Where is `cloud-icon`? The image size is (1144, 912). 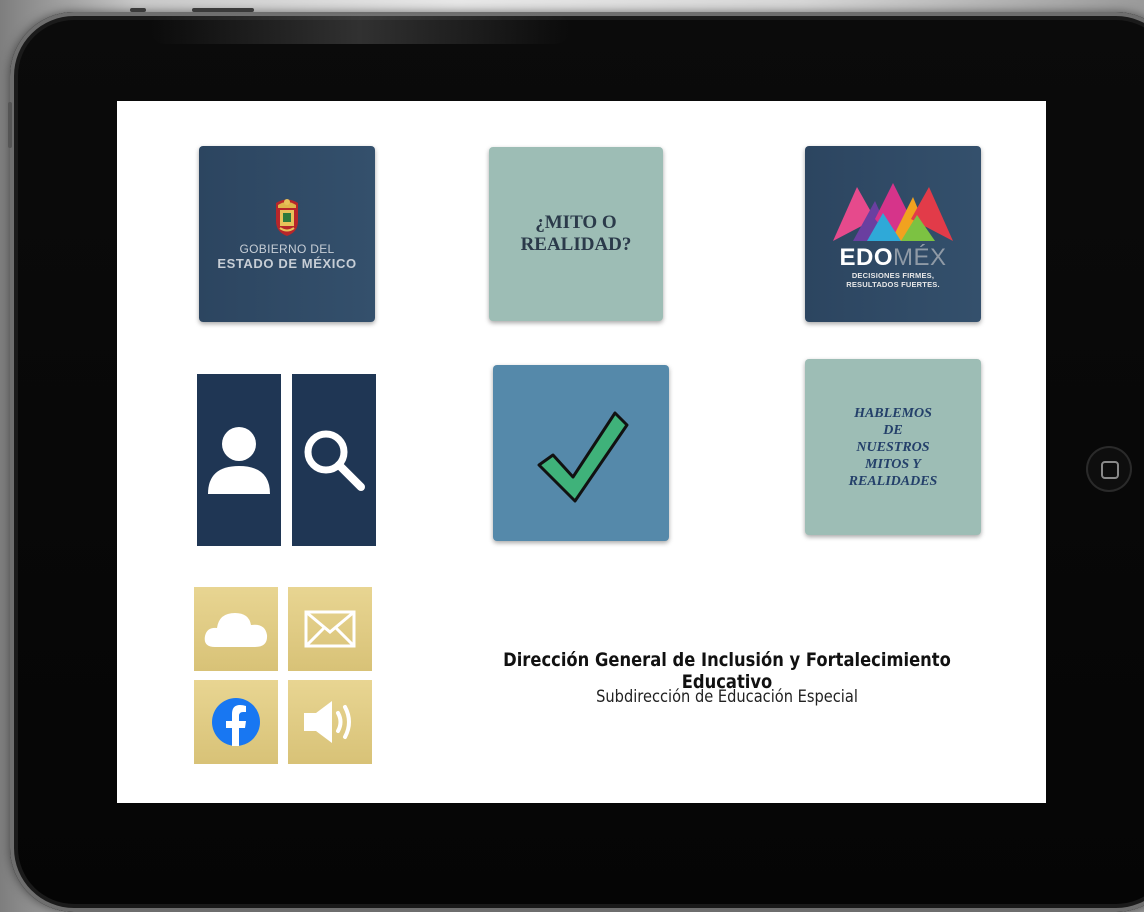 cloud-icon is located at coordinates (236, 630).